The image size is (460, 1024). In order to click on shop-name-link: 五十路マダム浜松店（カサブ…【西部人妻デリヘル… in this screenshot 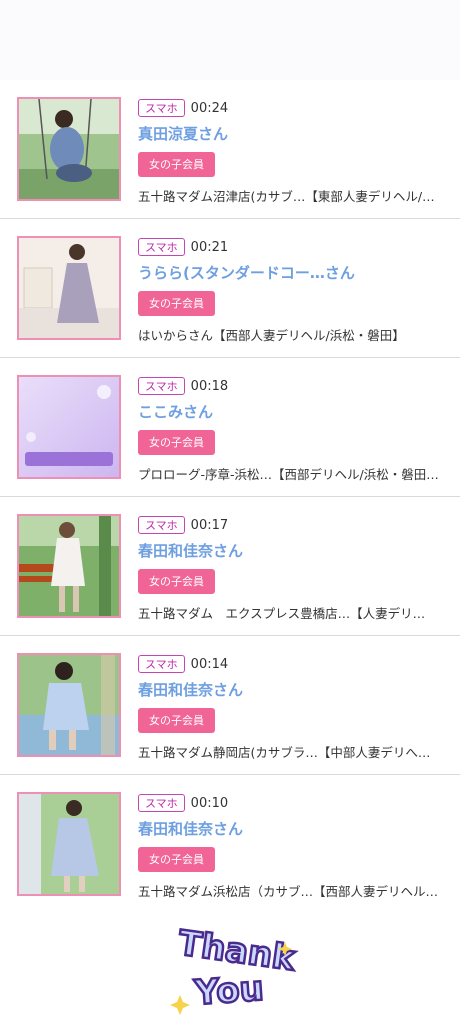, I will do `click(290, 890)`.